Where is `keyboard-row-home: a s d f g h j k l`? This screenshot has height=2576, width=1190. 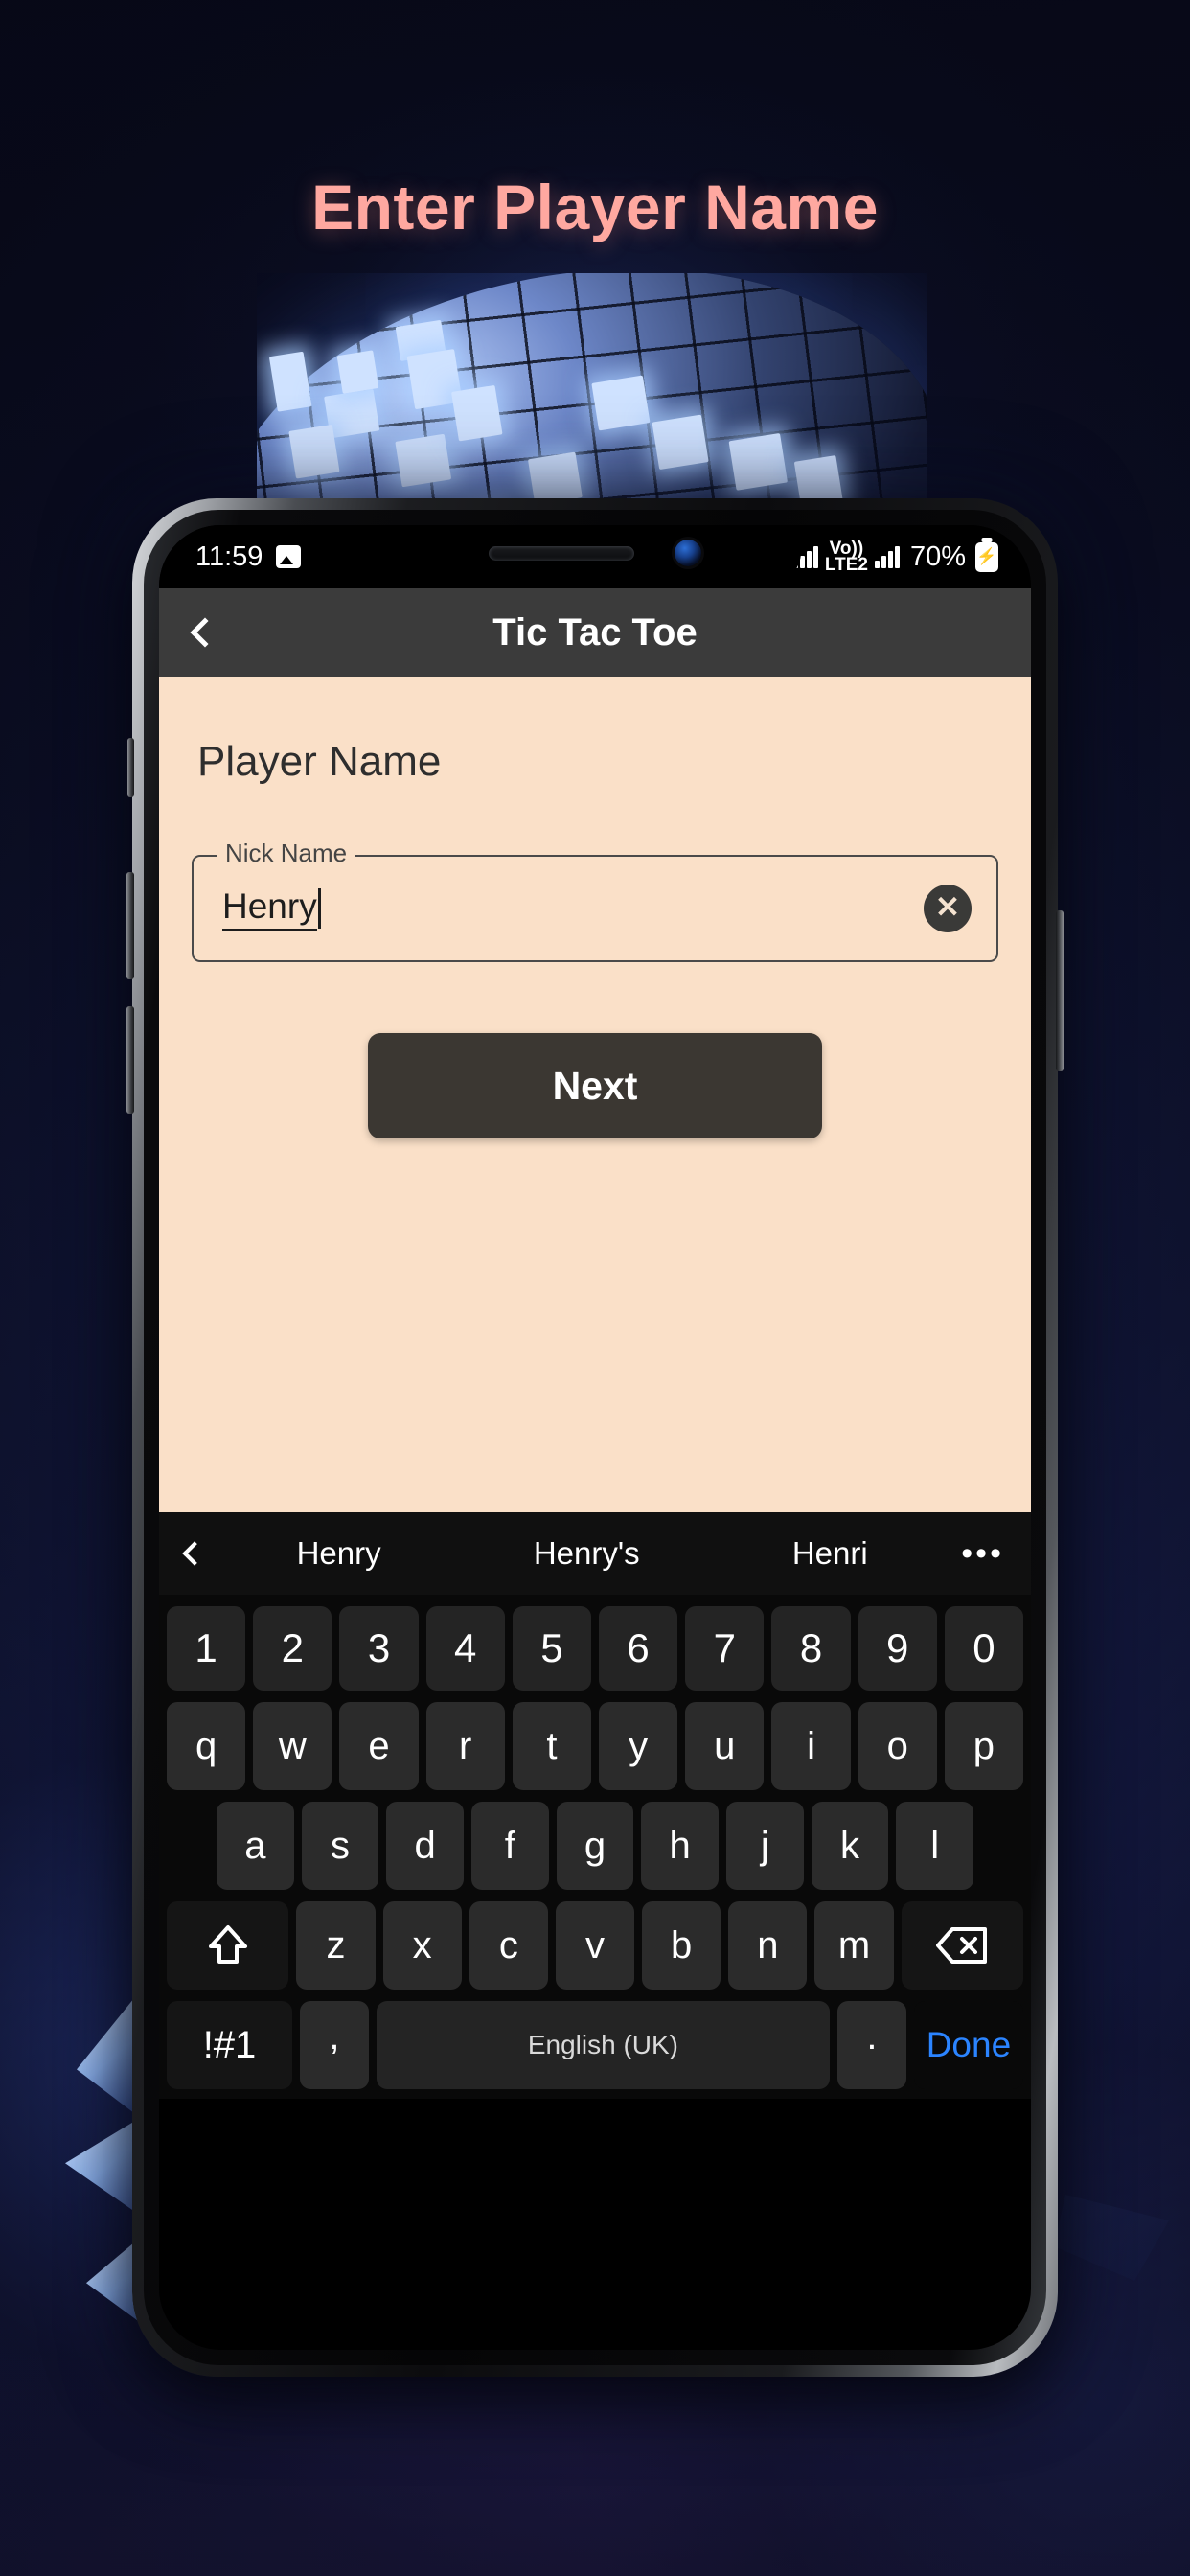
keyboard-row-home: a s d f g h j k l is located at coordinates (595, 1846).